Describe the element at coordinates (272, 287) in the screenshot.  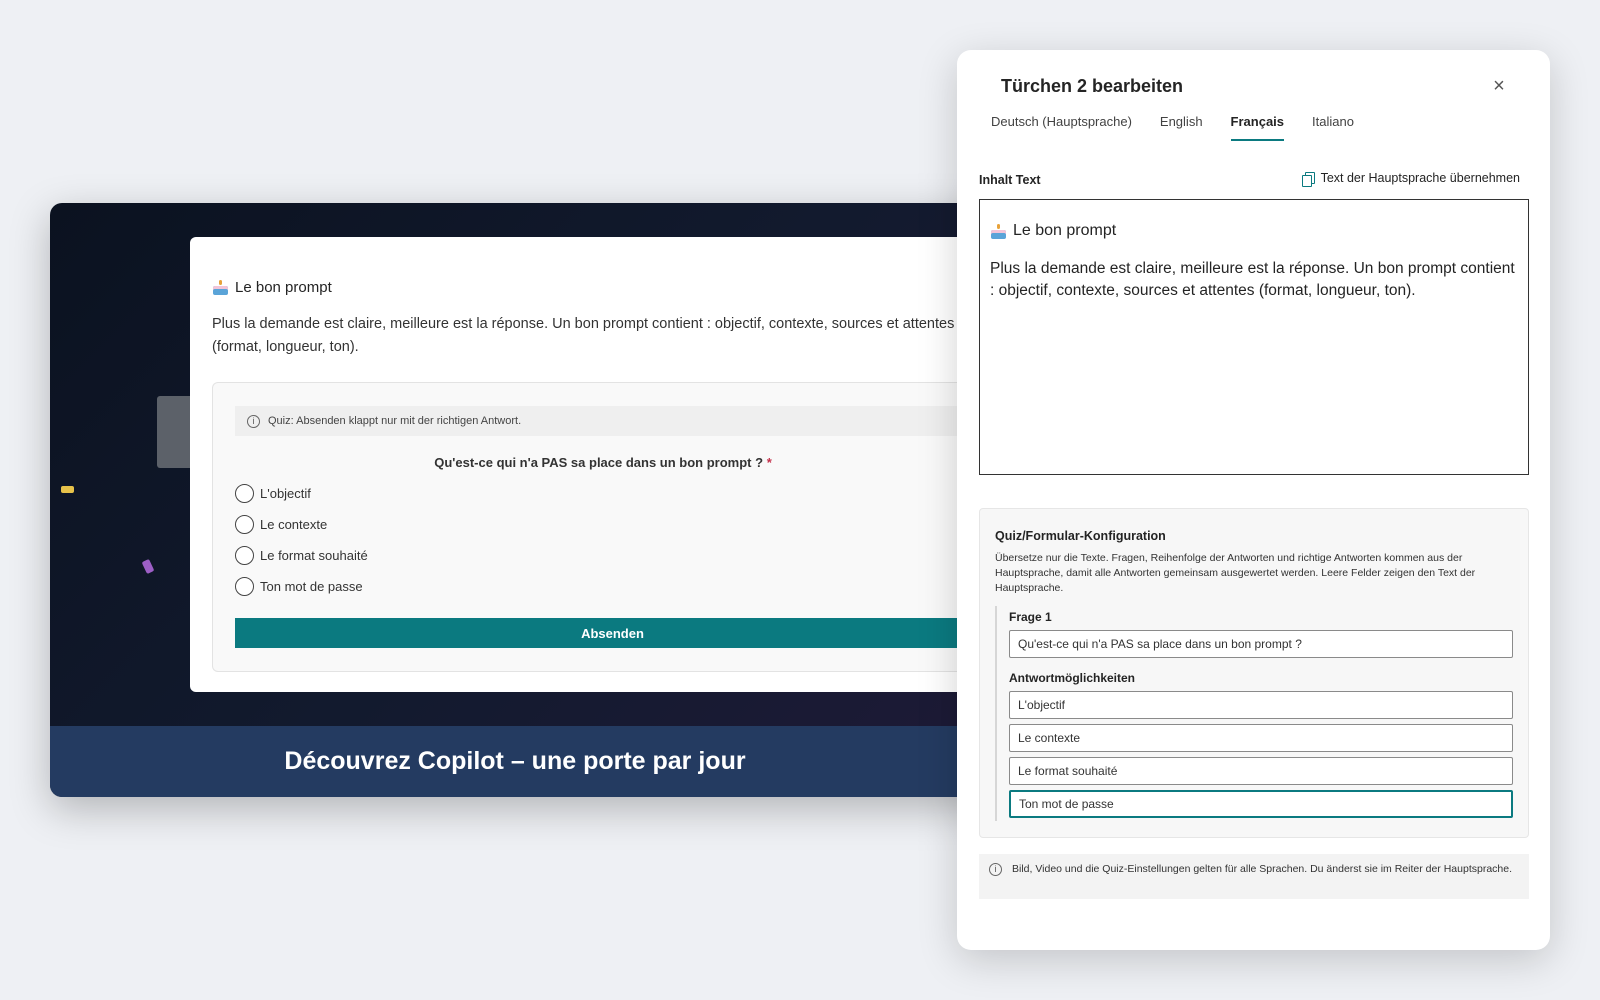
I see `preview-card-title: Le bon prompt` at that location.